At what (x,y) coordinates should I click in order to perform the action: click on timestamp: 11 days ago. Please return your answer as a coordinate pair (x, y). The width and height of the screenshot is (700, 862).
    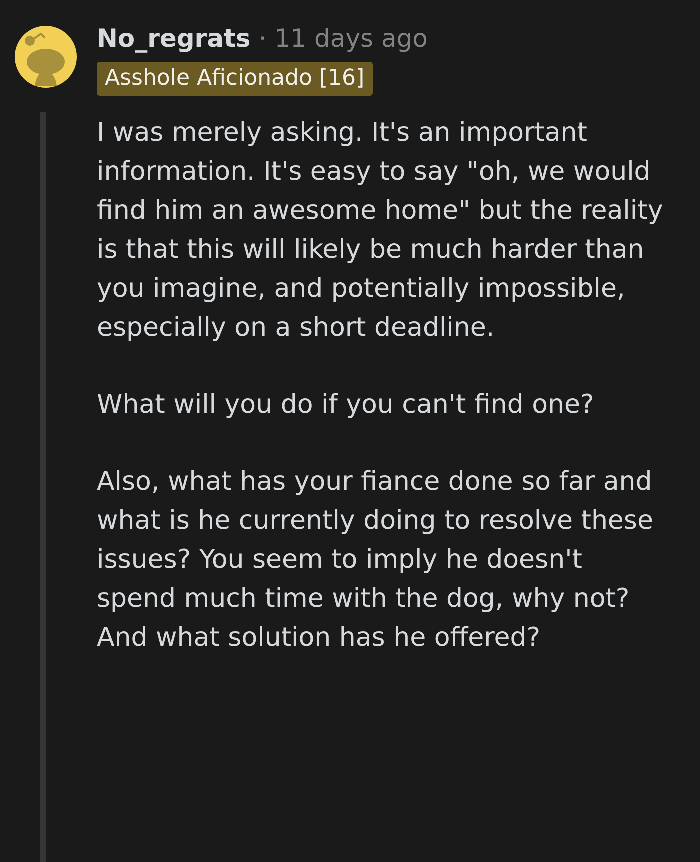
    Looking at the image, I should click on (351, 39).